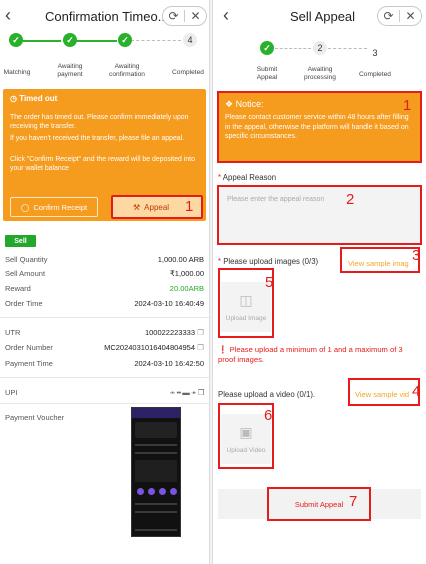 This screenshot has height=564, width=426. Describe the element at coordinates (269, 282) in the screenshot. I see `annotation-marker: 5` at that location.